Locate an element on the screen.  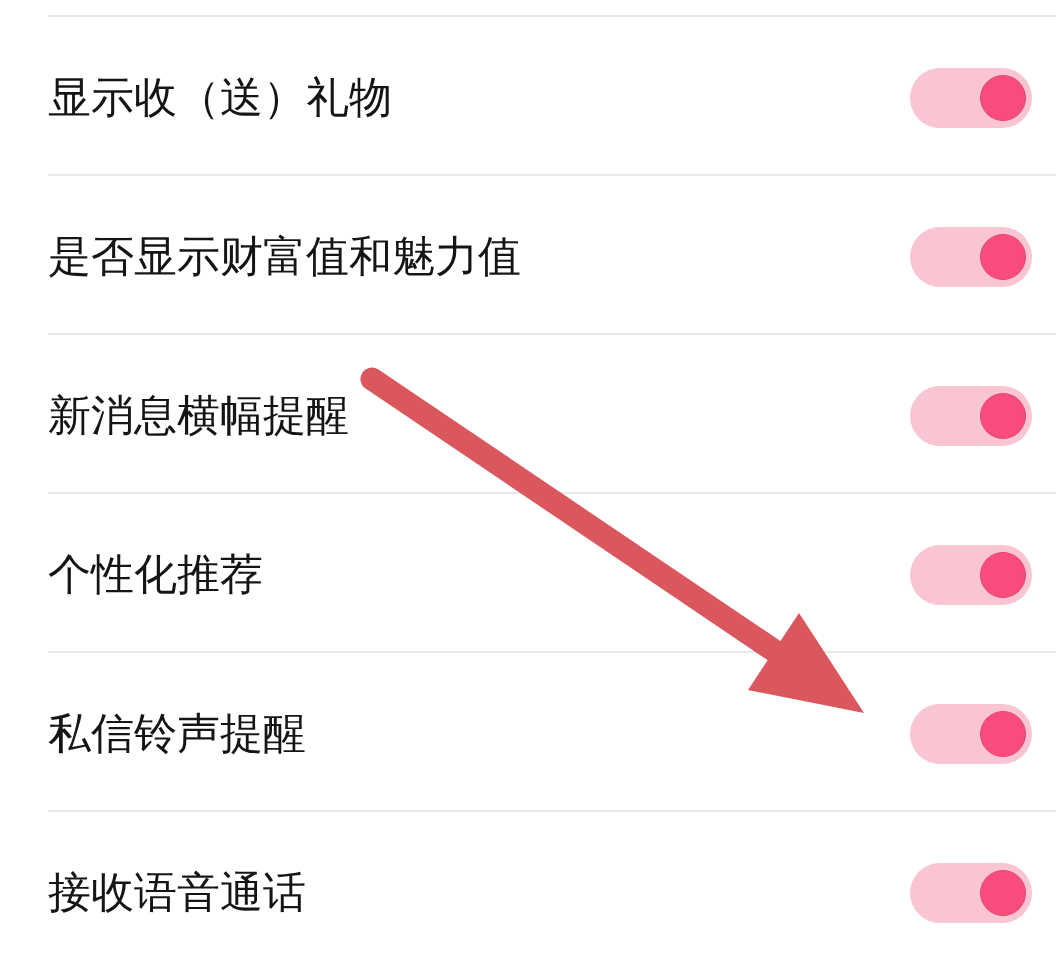
setting-label: 是否显示财富值和魅力值 is located at coordinates (284, 256).